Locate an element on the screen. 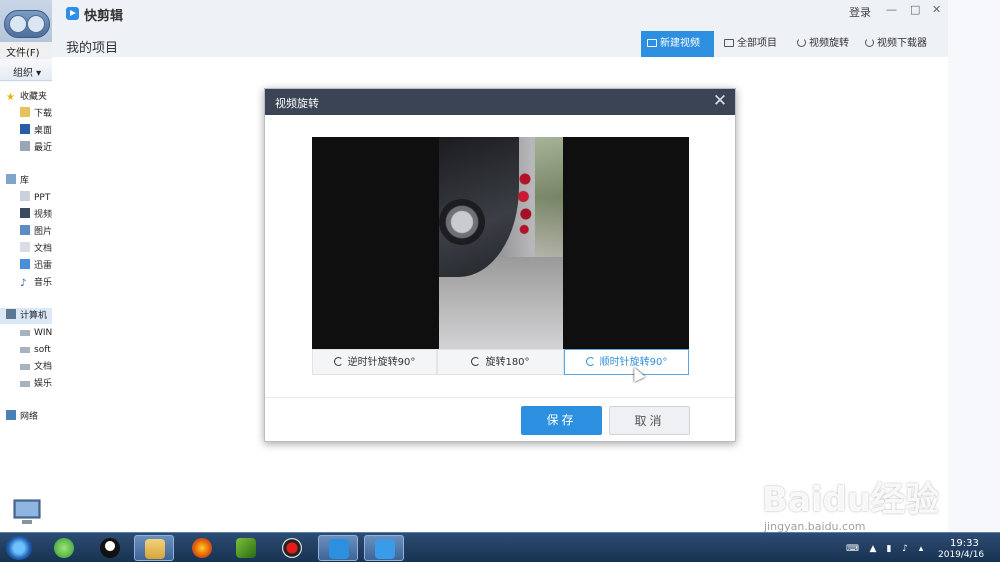 Image resolution: width=1000 pixels, height=562 pixels. video-editor-icon is located at coordinates (246, 548).